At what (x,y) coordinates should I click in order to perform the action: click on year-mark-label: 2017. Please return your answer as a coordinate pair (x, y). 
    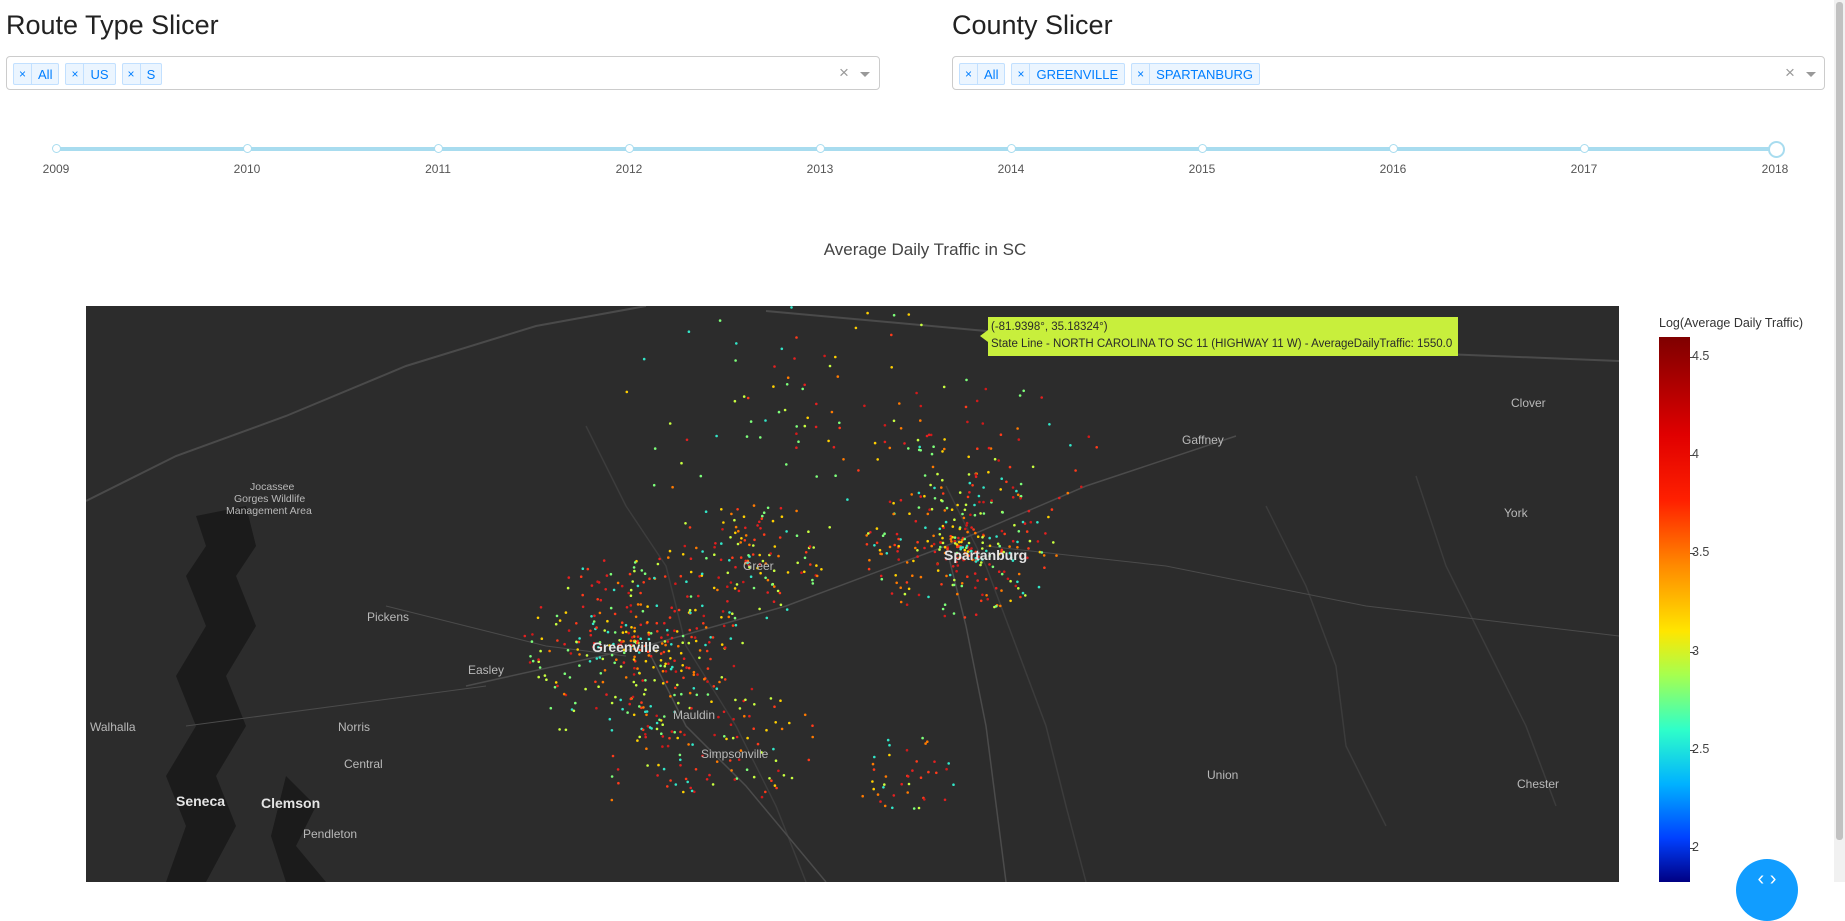
    Looking at the image, I should click on (1584, 169).